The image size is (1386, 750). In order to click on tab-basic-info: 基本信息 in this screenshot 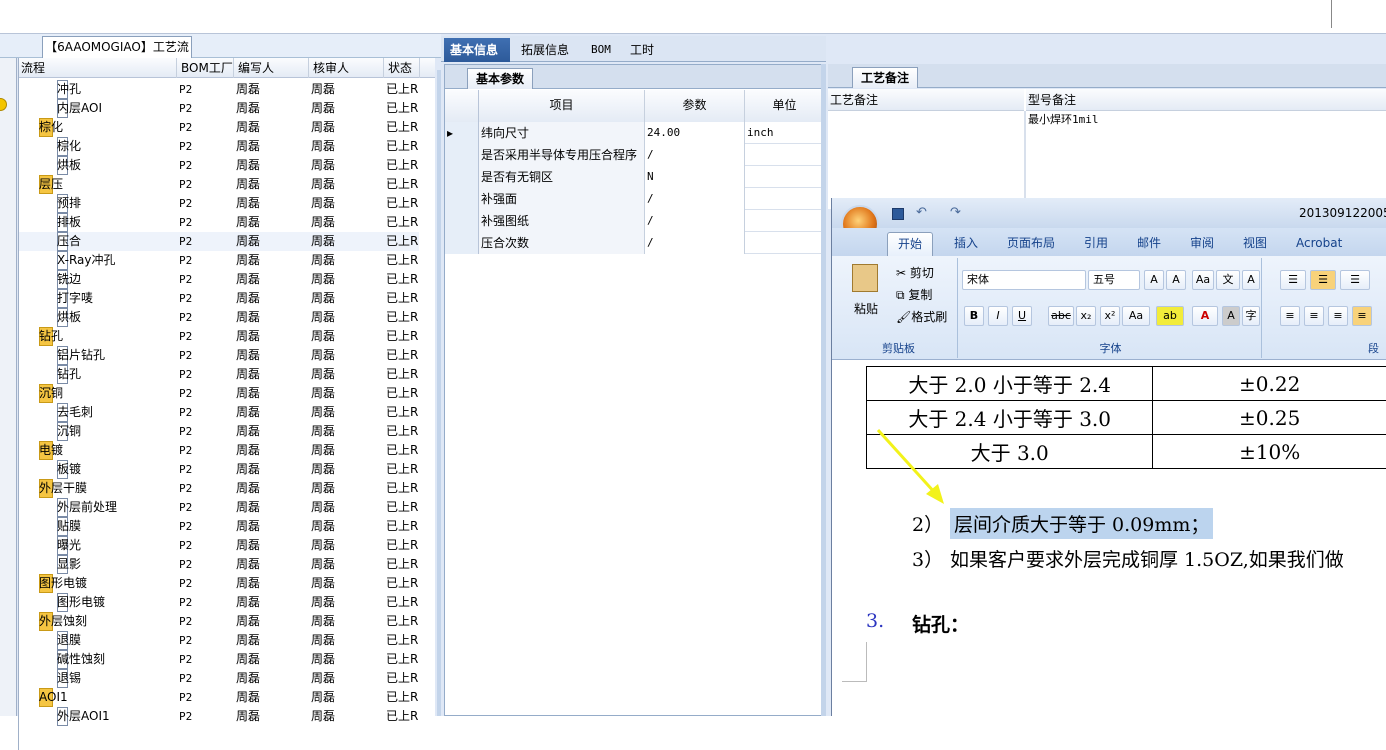, I will do `click(477, 50)`.